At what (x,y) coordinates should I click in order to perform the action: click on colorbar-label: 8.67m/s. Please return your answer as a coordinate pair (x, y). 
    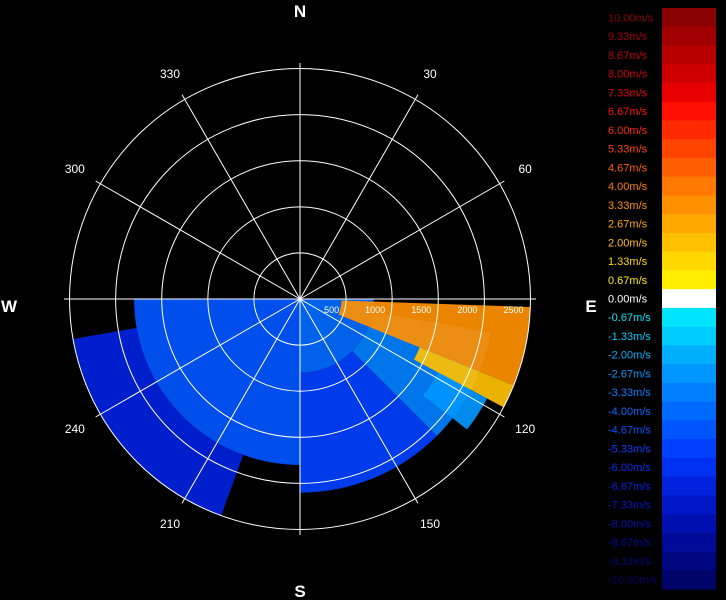
    Looking at the image, I should click on (628, 56).